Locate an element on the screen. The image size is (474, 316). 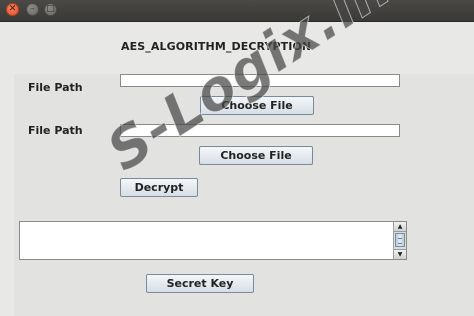
minimize-icon: – is located at coordinates (32, 9).